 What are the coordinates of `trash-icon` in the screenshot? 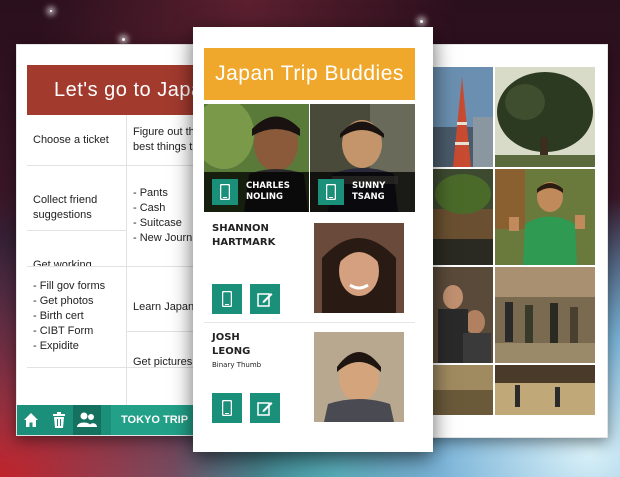 It's located at (59, 420).